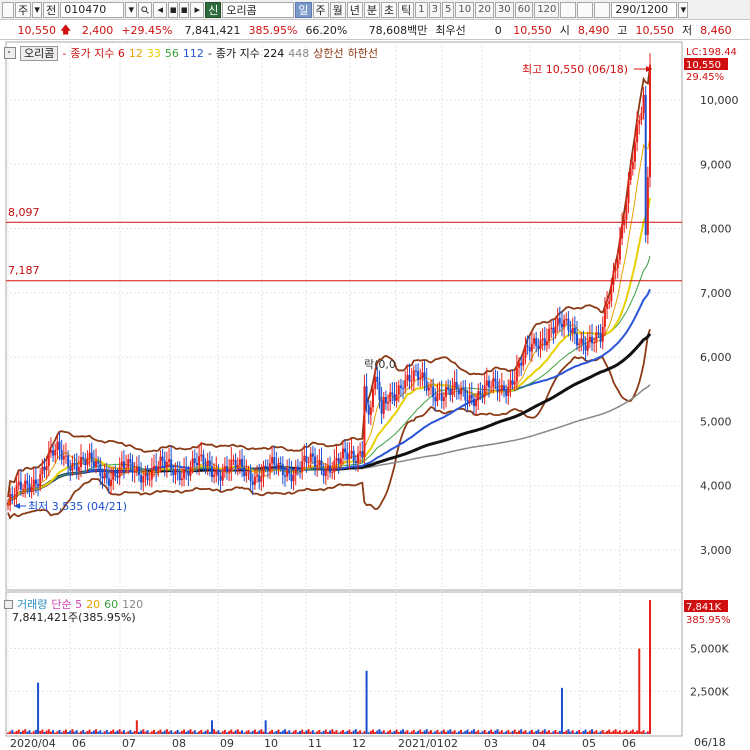 The width and height of the screenshot is (750, 750). Describe the element at coordinates (184, 9) in the screenshot. I see `info-icon-2: ▪` at that location.